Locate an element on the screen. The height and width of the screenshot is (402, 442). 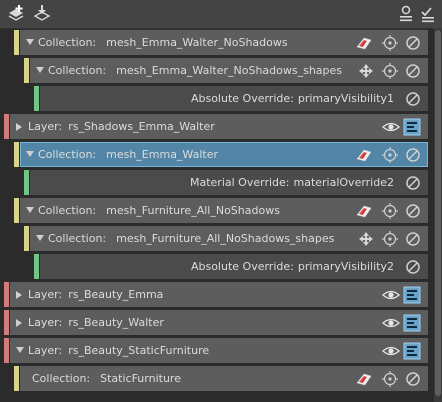
layer-row: Layer: rs_Beauty_Walter is located at coordinates (221, 323).